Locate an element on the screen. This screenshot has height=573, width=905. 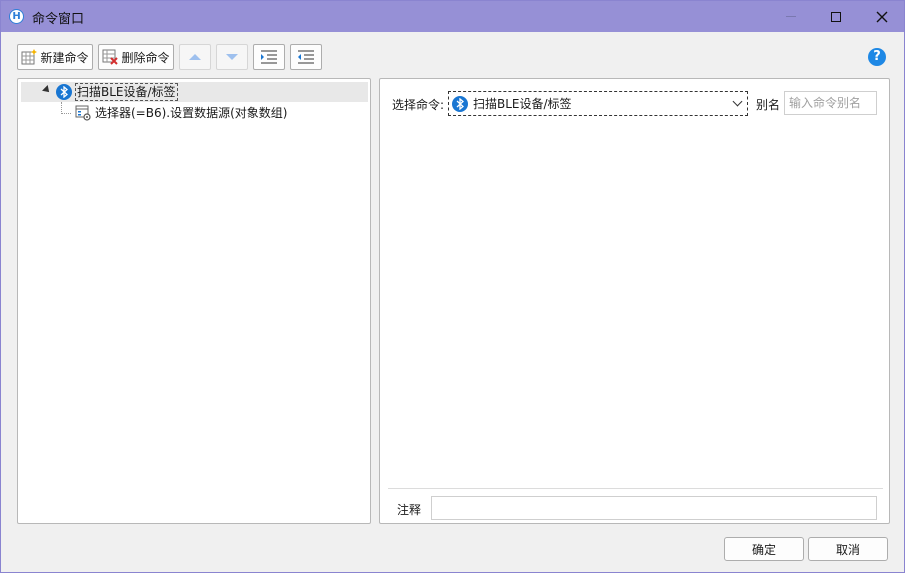
selector-settings-icon is located at coordinates (83, 113).